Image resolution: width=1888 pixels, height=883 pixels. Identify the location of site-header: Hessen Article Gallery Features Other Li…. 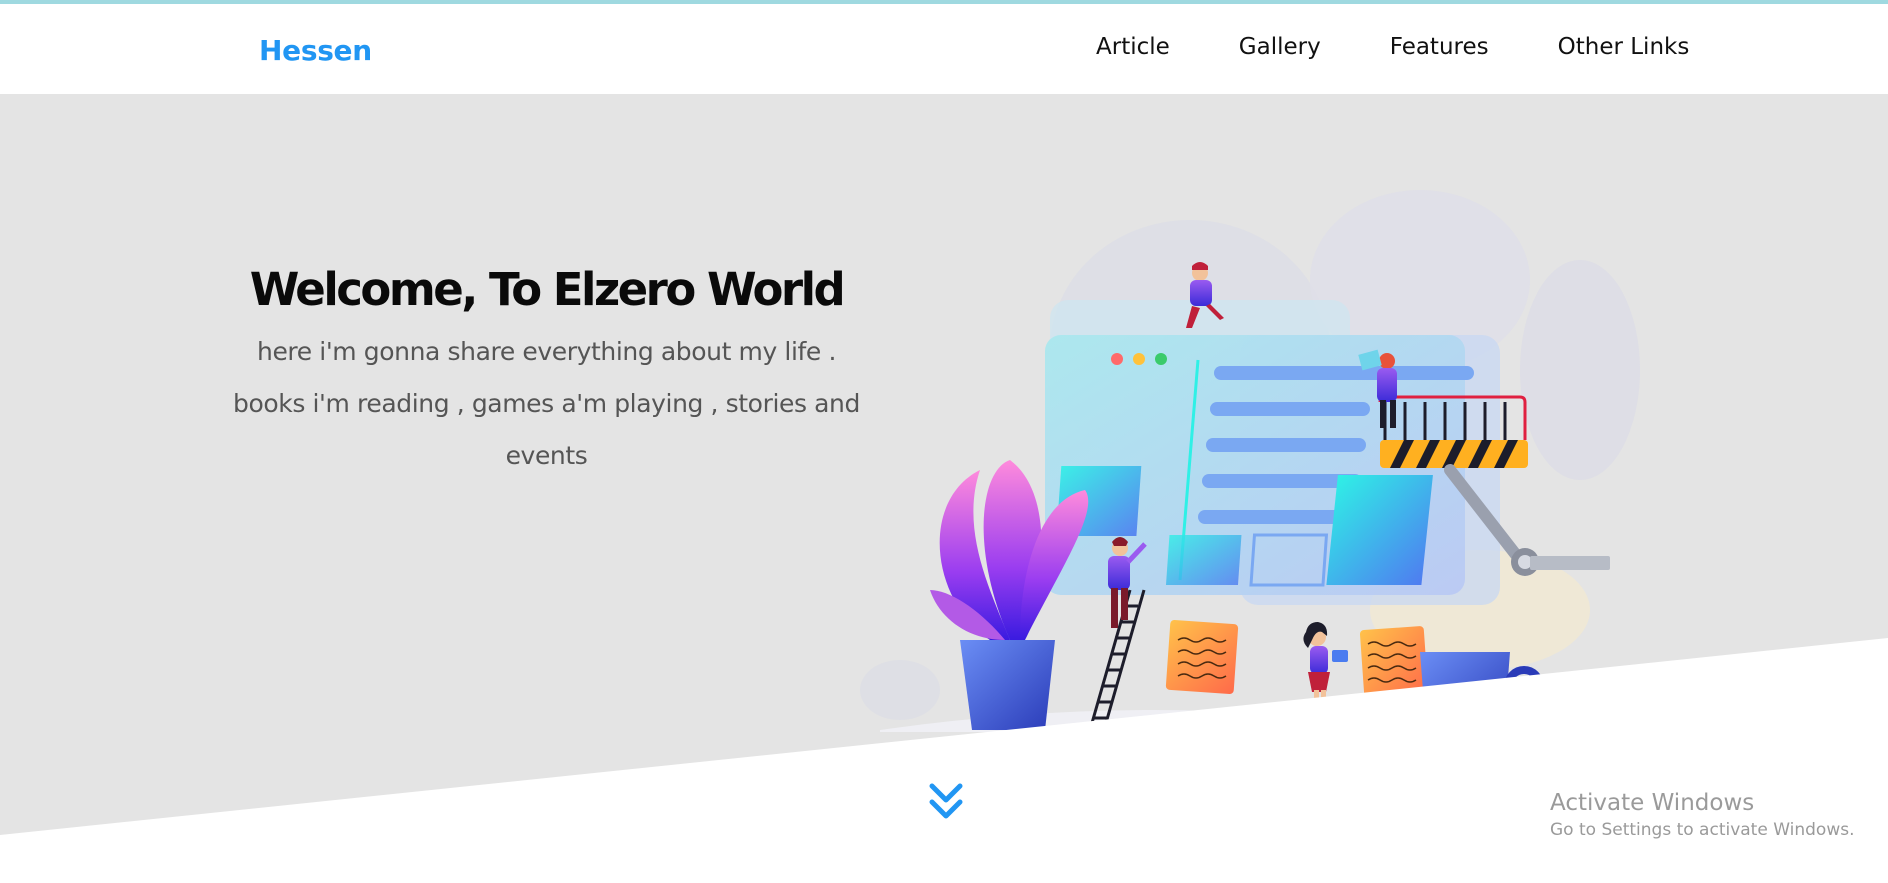
(944, 49).